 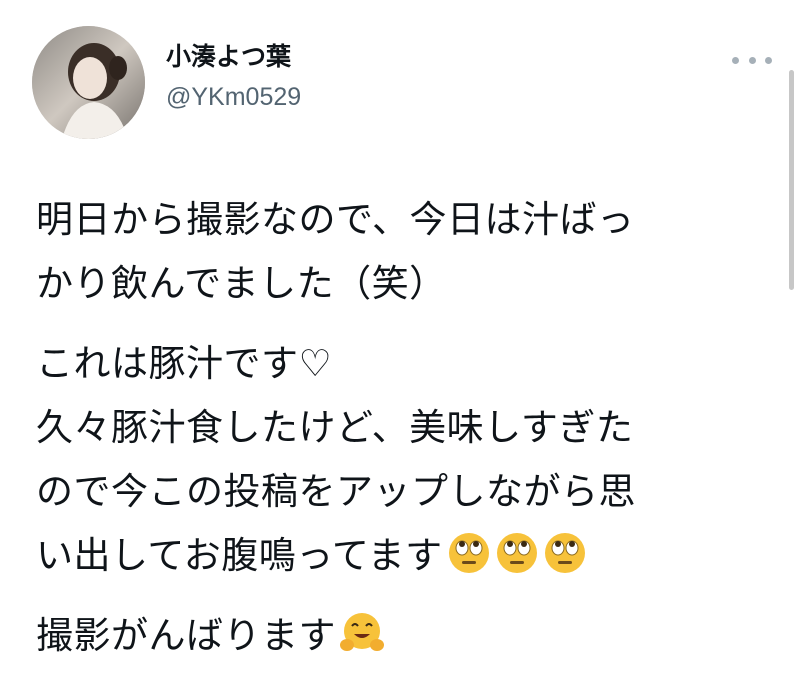 What do you see at coordinates (239, 555) in the screenshot?
I see `text-line: い出してお腹鳴ってます` at bounding box center [239, 555].